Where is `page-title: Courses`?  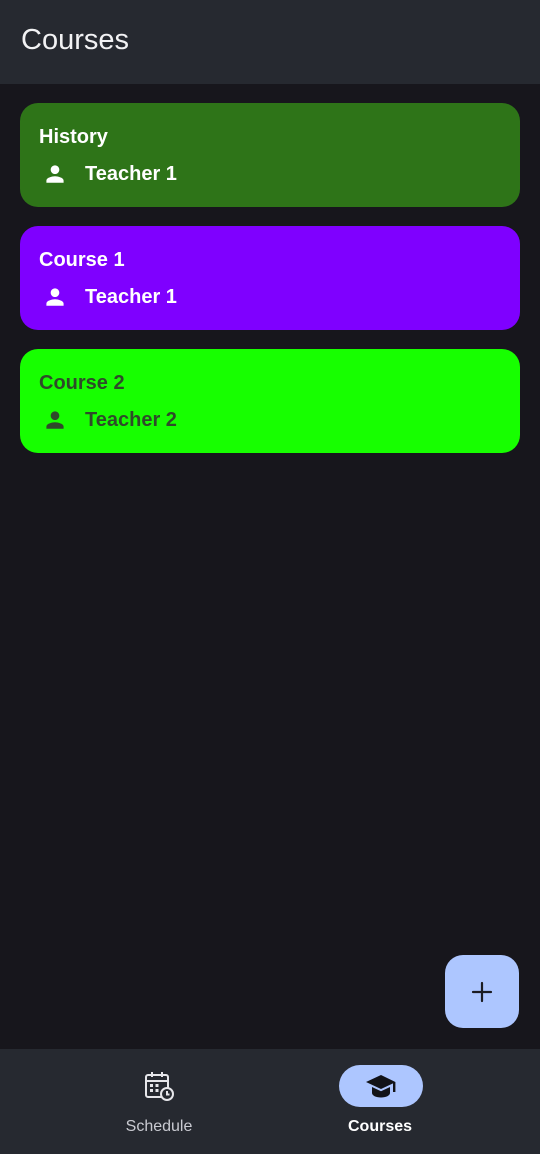 page-title: Courses is located at coordinates (75, 40).